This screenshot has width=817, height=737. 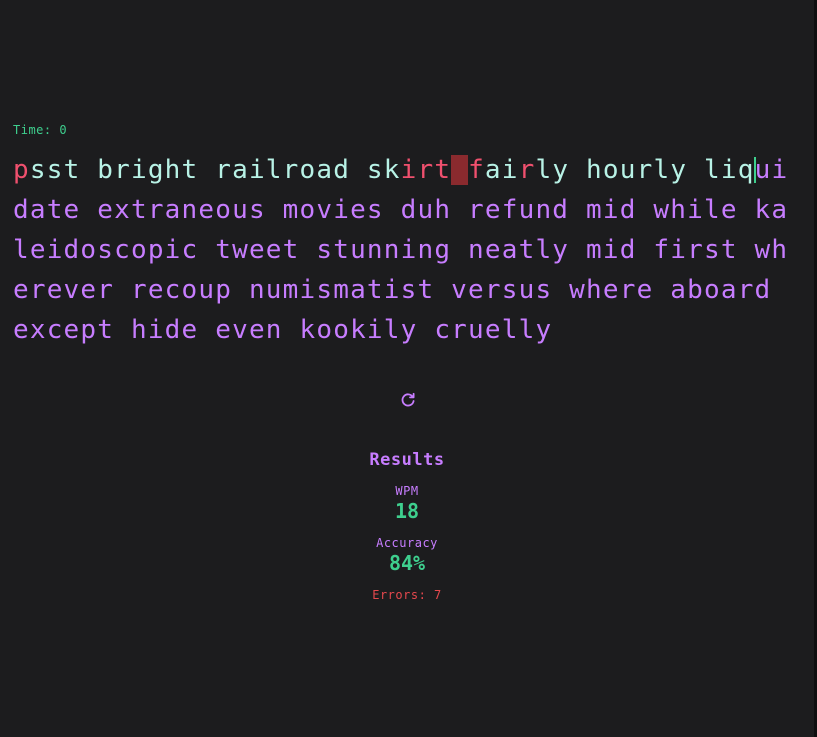 What do you see at coordinates (407, 491) in the screenshot?
I see `wpm-label: WPM` at bounding box center [407, 491].